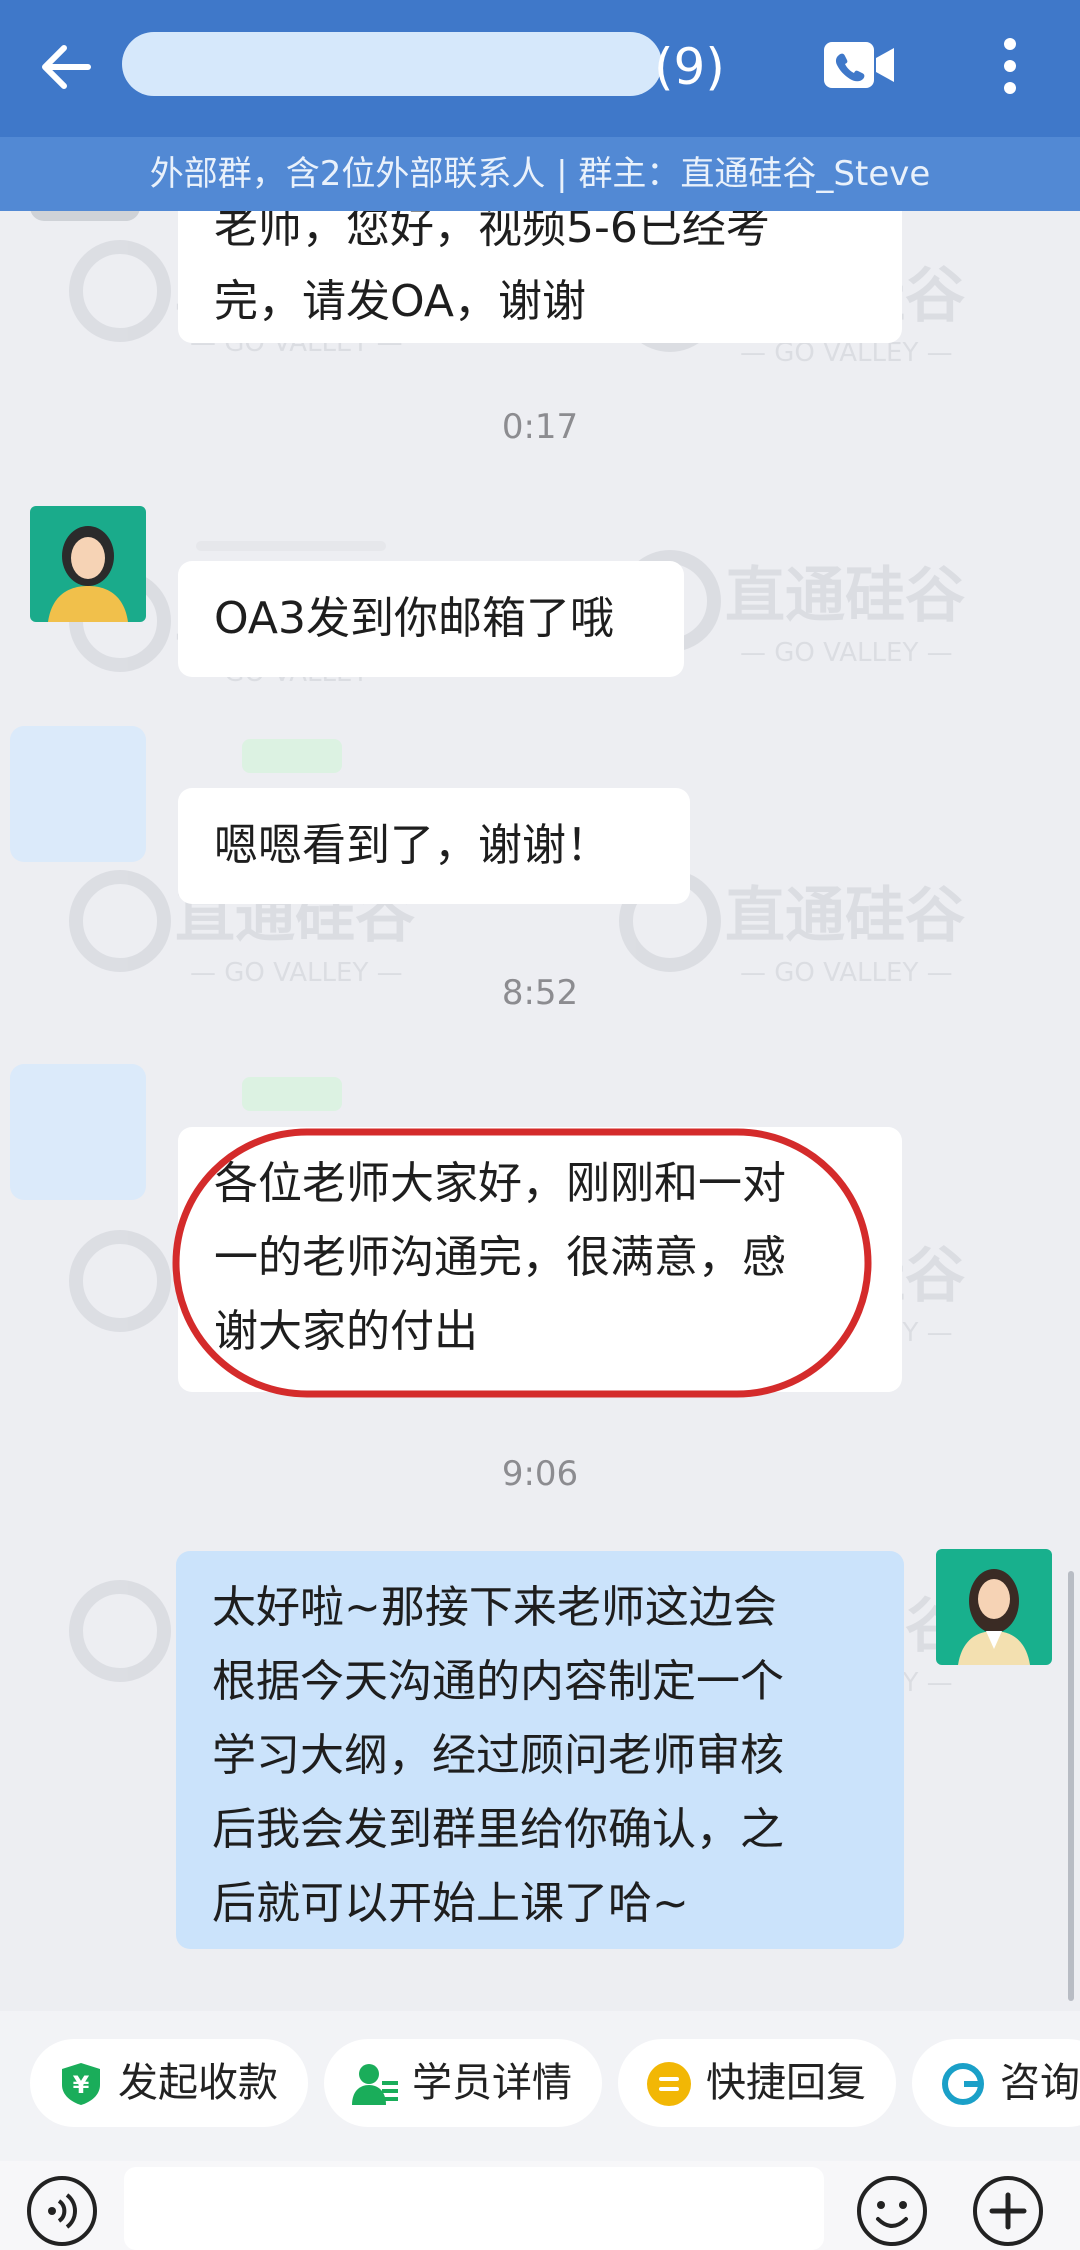  What do you see at coordinates (498, 1829) in the screenshot?
I see `message-line: 后我会发到群里给你确认，之` at bounding box center [498, 1829].